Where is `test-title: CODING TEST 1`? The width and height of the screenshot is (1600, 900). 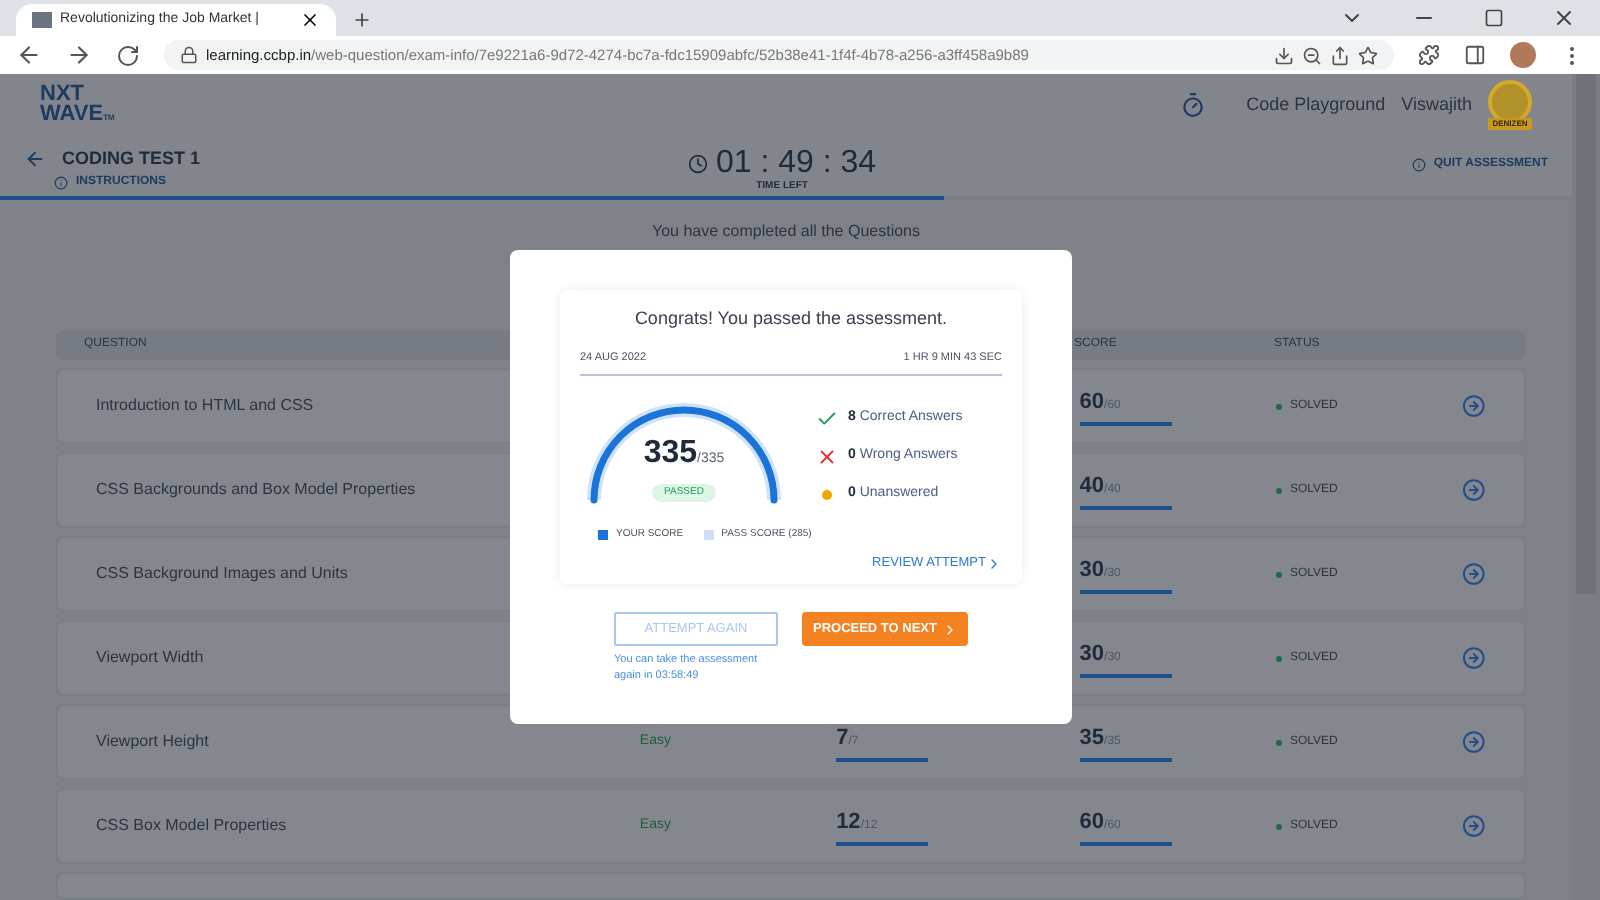 test-title: CODING TEST 1 is located at coordinates (131, 159).